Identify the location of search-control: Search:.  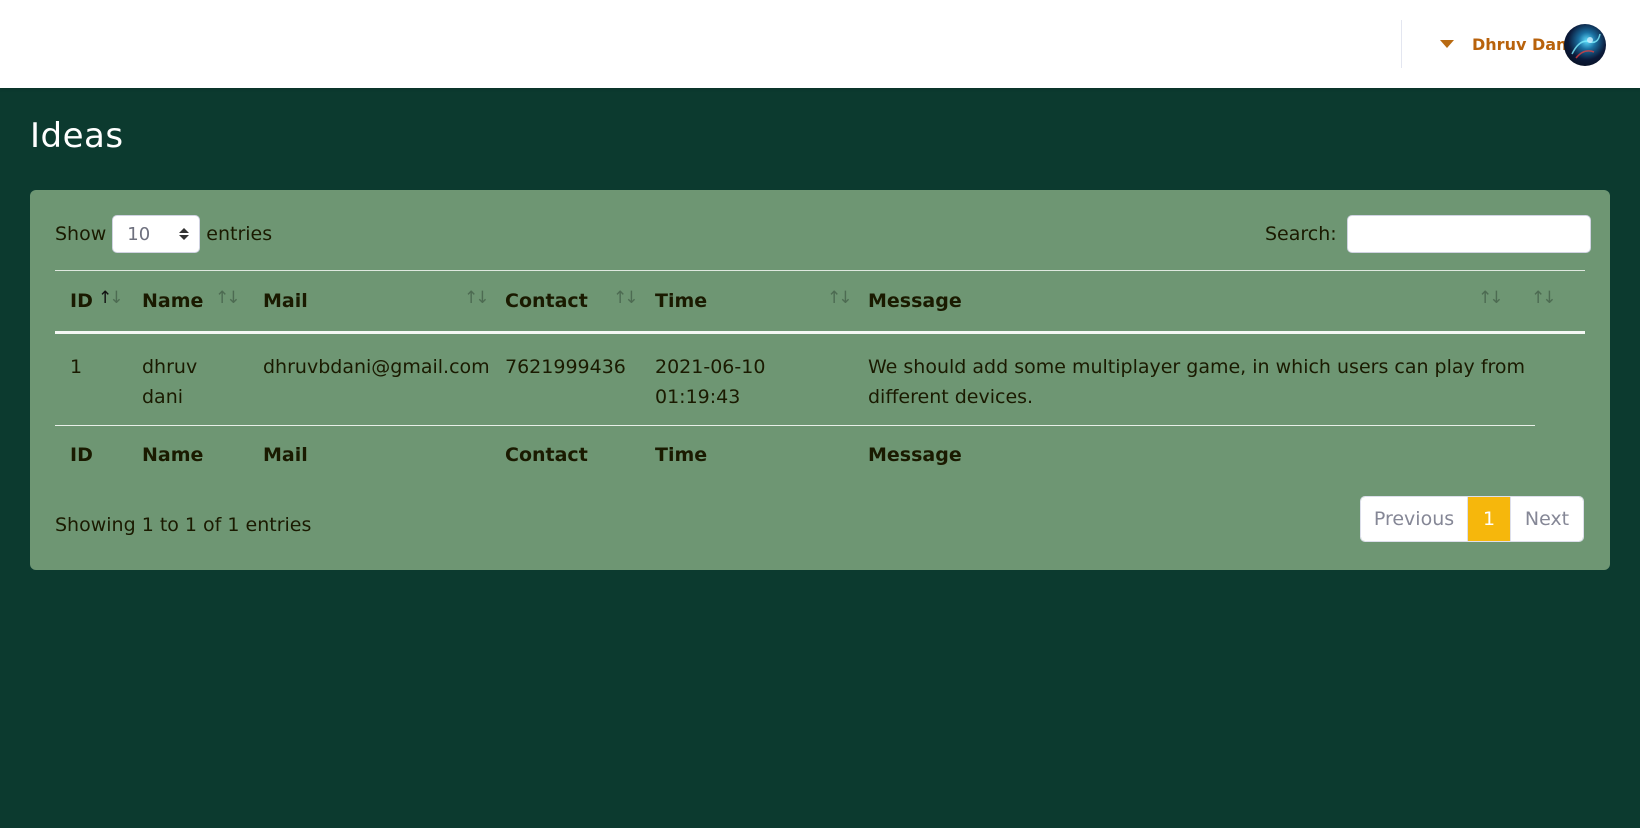
(1428, 234).